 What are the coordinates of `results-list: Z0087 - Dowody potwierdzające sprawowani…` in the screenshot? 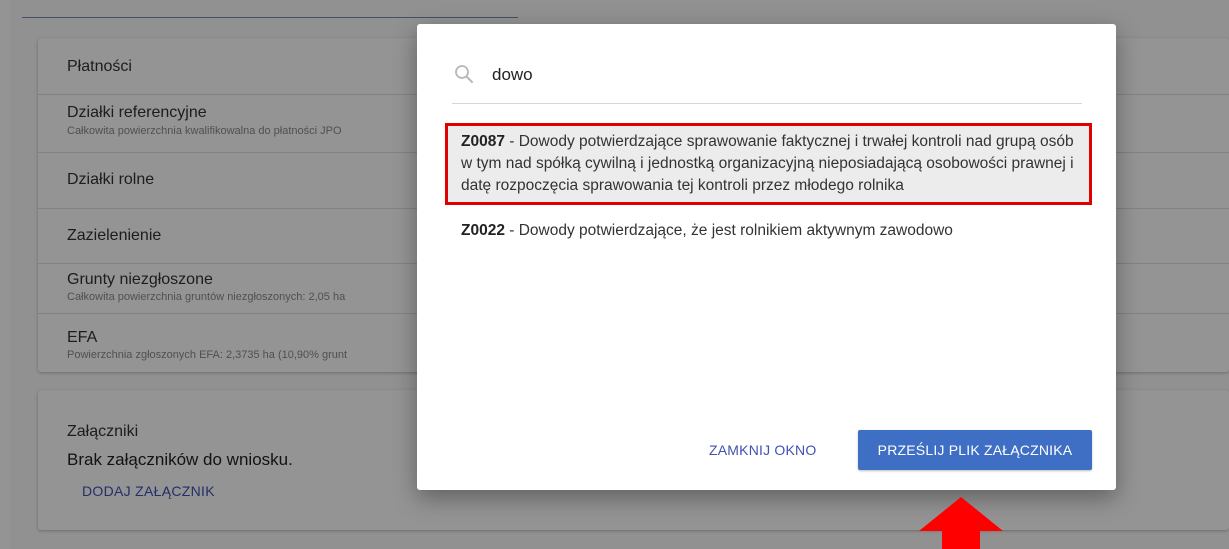 It's located at (768, 186).